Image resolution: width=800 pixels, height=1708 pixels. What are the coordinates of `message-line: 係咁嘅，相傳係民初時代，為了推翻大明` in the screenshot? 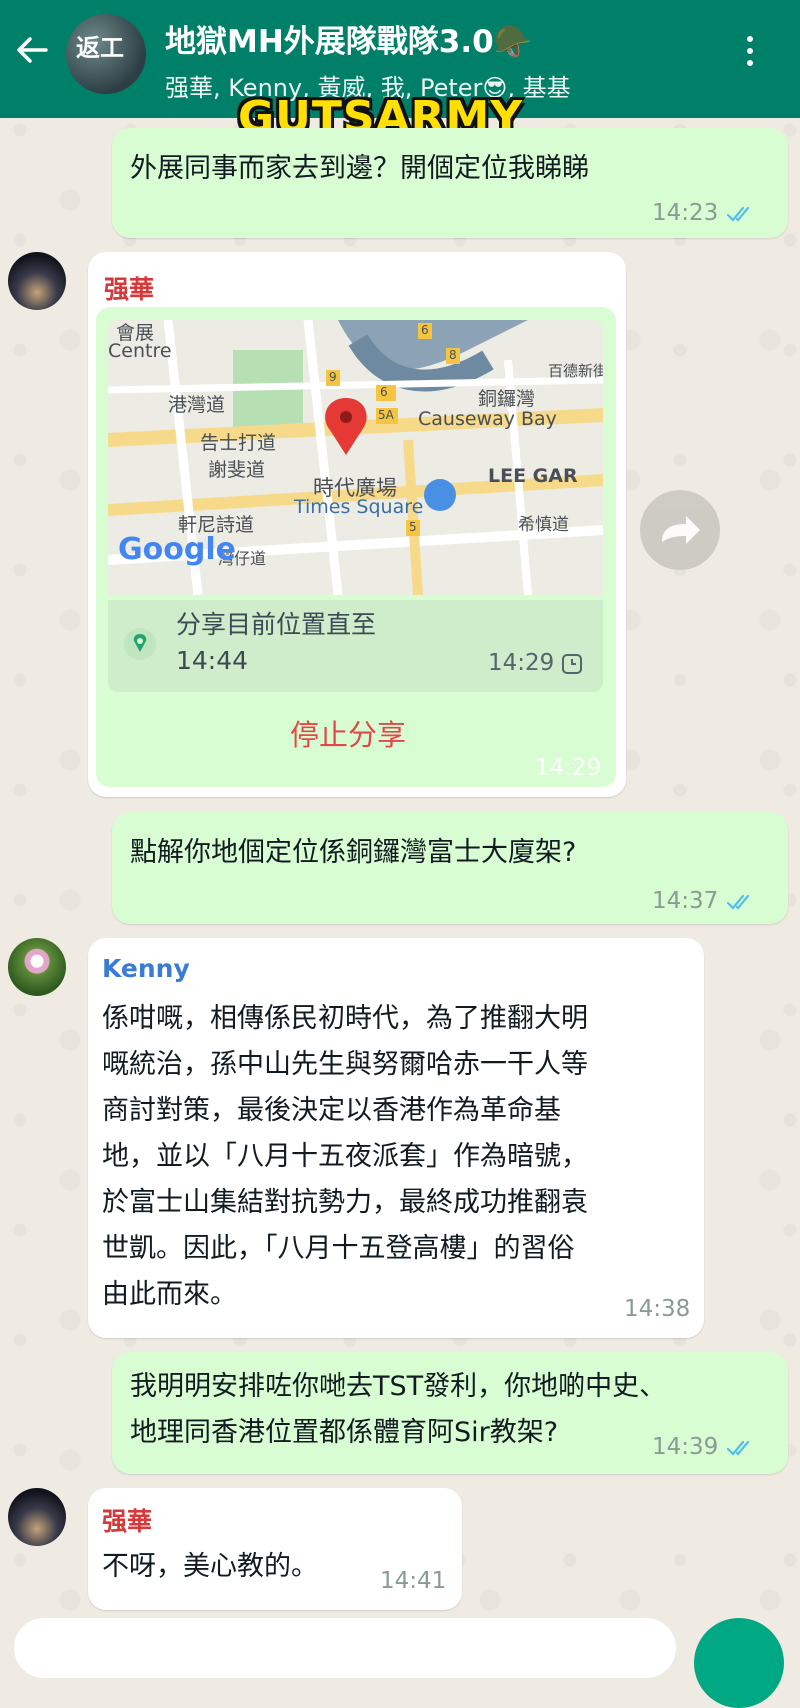 It's located at (345, 1018).